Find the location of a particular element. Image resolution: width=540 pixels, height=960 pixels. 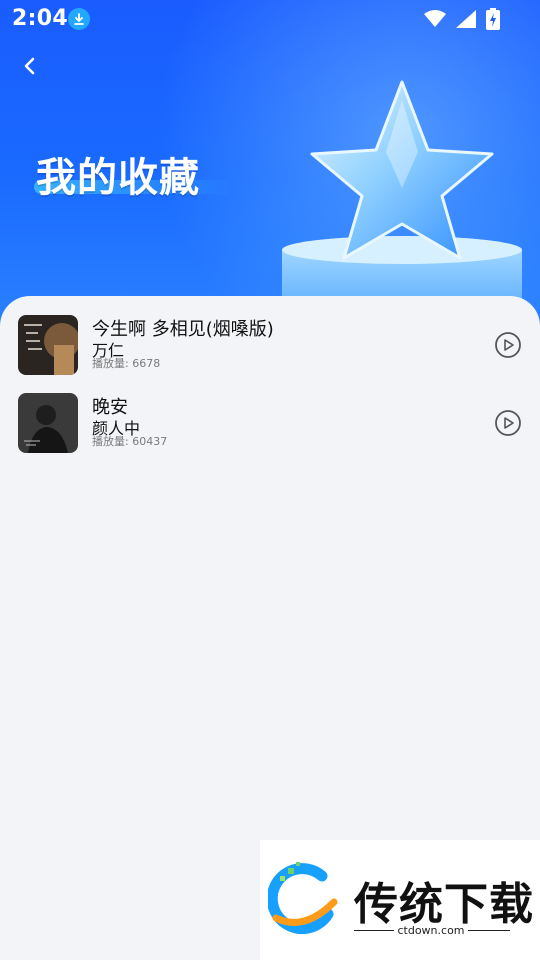

download-icon is located at coordinates (79, 19).